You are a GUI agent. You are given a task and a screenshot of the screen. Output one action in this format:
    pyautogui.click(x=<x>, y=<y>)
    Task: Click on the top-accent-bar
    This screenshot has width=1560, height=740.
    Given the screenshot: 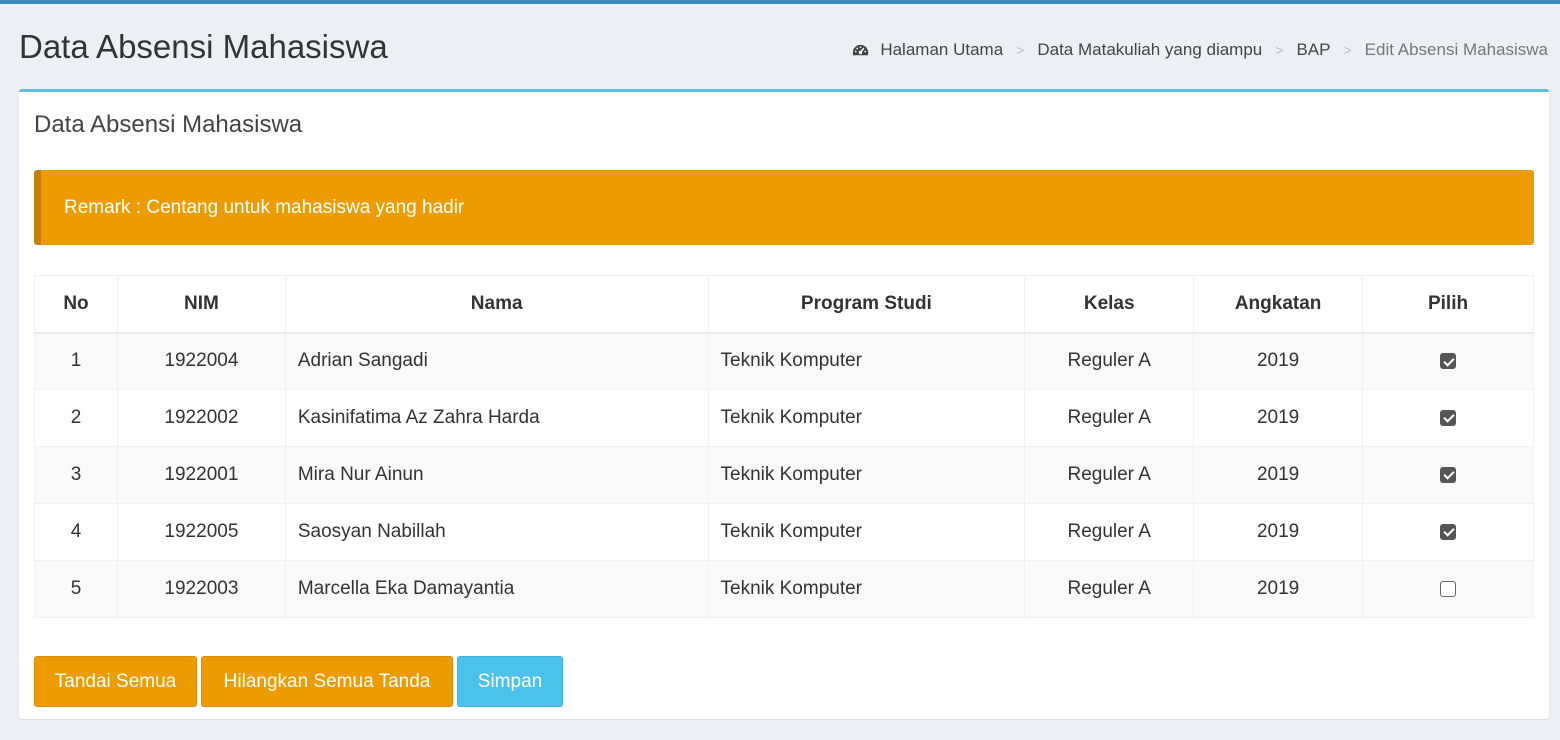 What is the action you would take?
    pyautogui.click(x=780, y=2)
    